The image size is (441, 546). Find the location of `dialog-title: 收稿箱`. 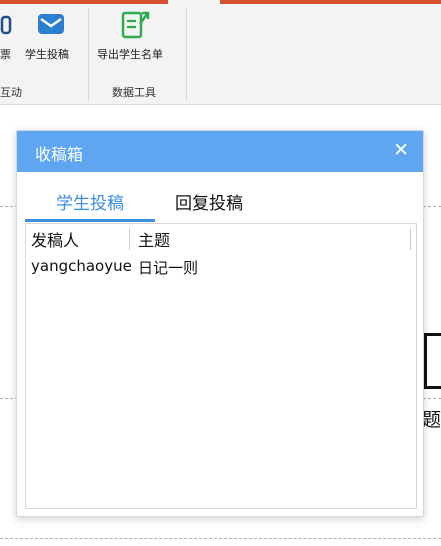

dialog-title: 收稿箱 is located at coordinates (59, 154).